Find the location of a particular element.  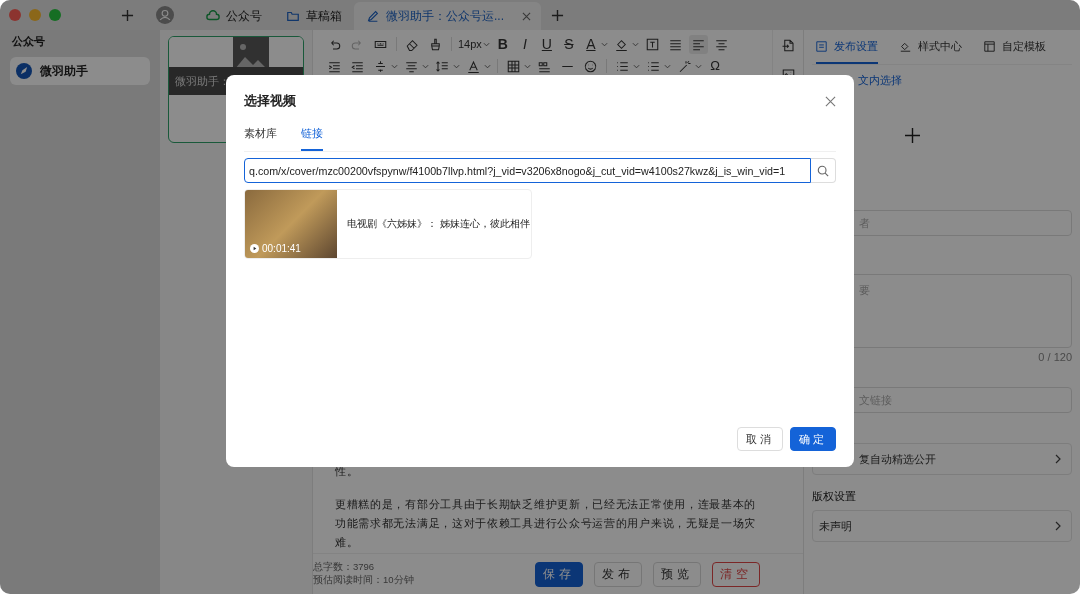

paragraph: 更糟糕的是，有部分工具由于长期缺乏维护更新，已经无法正常使用，连最基本的功能需求都无法满足，这对于依赖工具进行公众号运营的用户来说，无疑是一场灾难。 is located at coordinates (546, 523).